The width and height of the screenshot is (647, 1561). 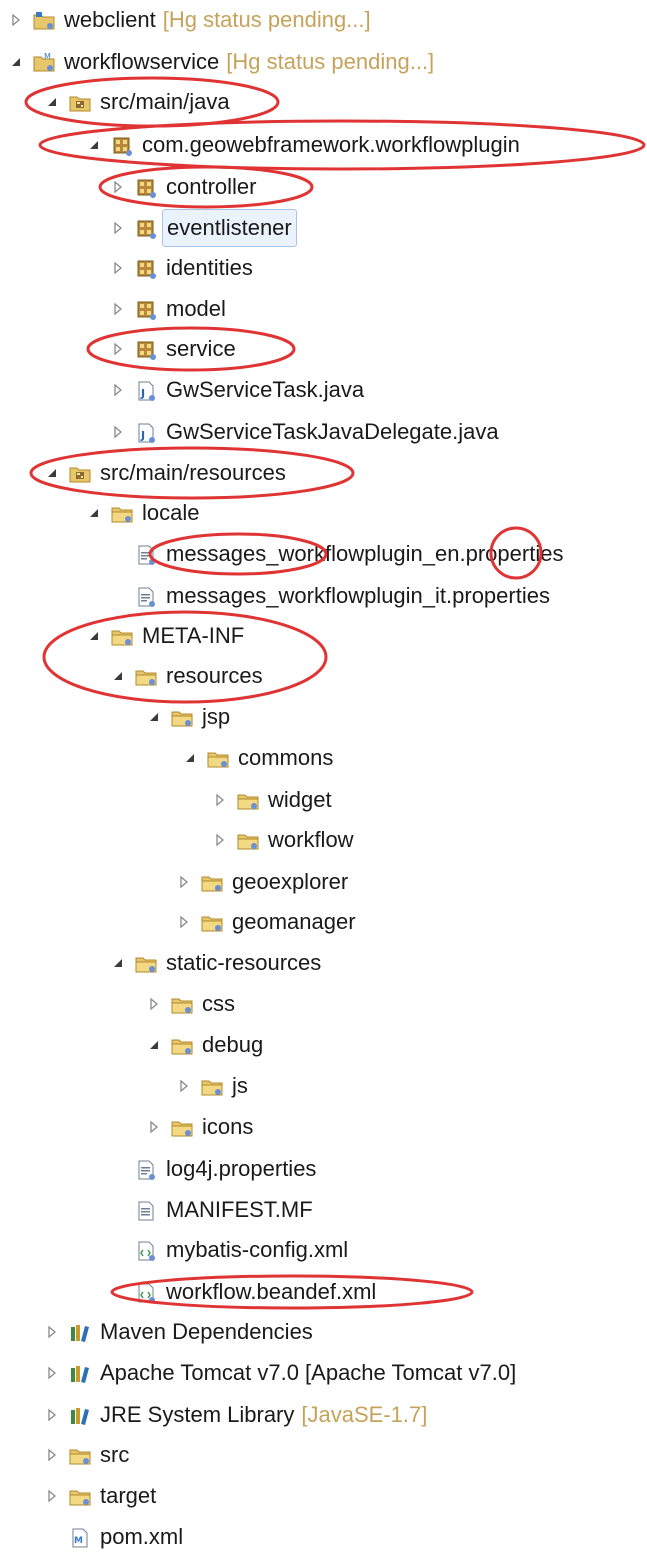 I want to click on tree-item-commons: commons, so click(x=257, y=758).